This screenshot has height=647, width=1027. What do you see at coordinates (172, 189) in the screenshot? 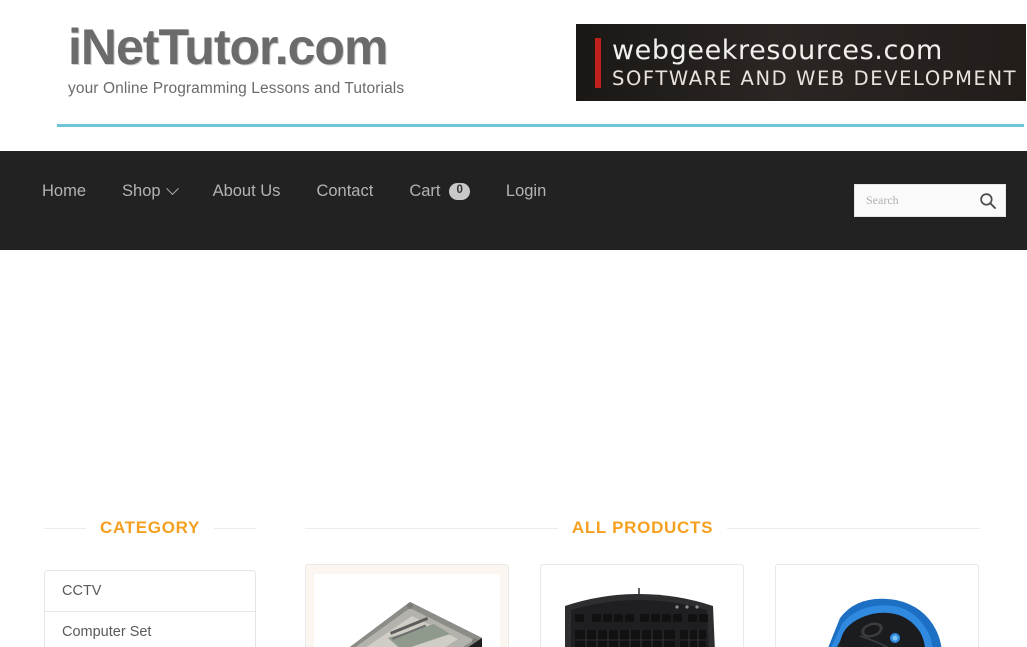
I see `chevron-down-icon` at bounding box center [172, 189].